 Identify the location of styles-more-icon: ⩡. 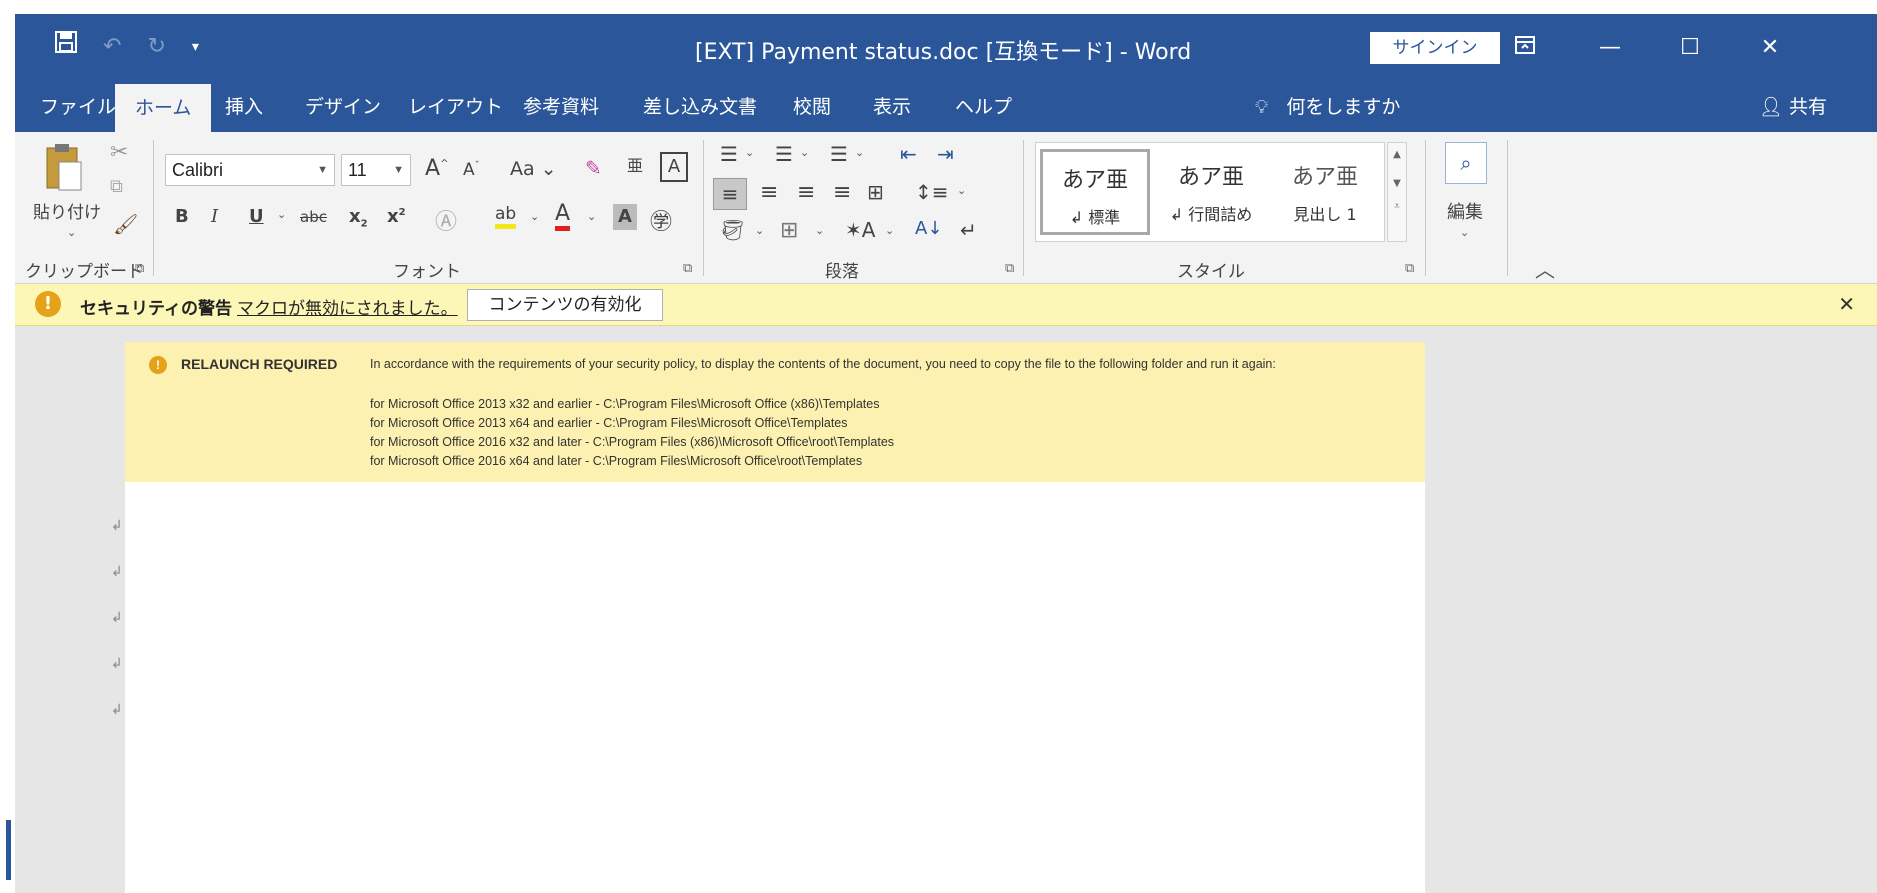
(1397, 206).